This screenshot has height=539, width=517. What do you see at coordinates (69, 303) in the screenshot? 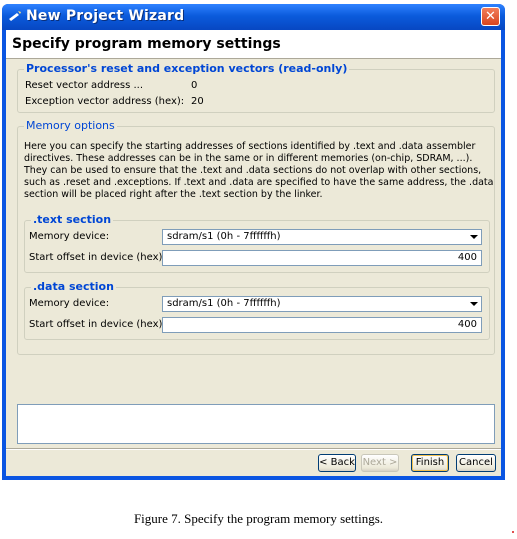
I see `data-device-label: Memory device:` at bounding box center [69, 303].